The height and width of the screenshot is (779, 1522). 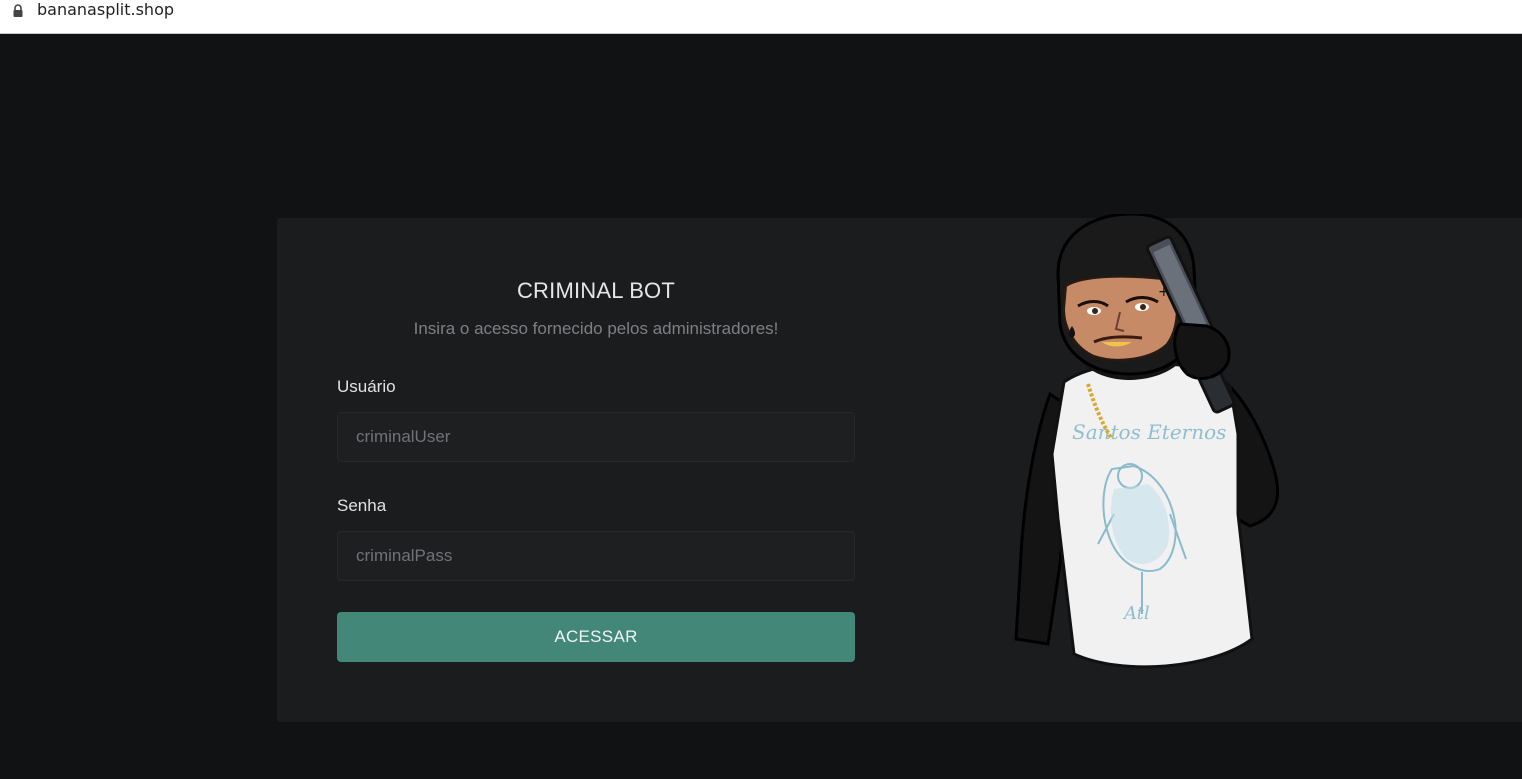 I want to click on mascot-illustration: Santos Eternos Atl +, so click(x=1147, y=441).